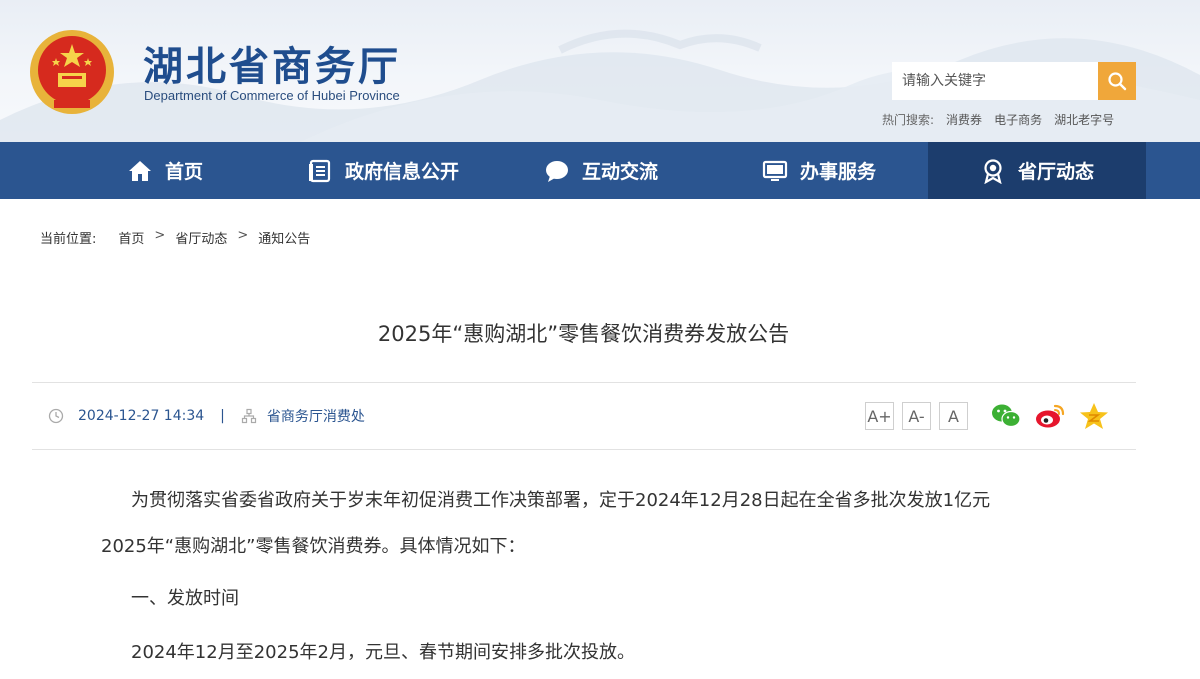 The height and width of the screenshot is (679, 1200). Describe the element at coordinates (908, 120) in the screenshot. I see `hot-search-label: 热门搜索:` at that location.